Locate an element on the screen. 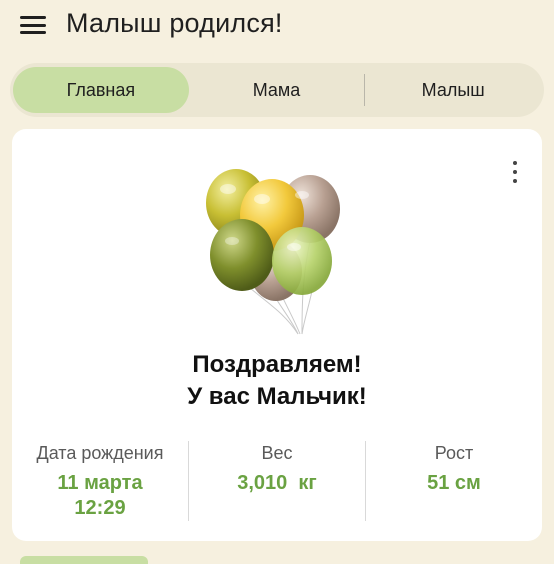 The height and width of the screenshot is (564, 554). stat-weight: Вес 3,010 кг is located at coordinates (277, 481).